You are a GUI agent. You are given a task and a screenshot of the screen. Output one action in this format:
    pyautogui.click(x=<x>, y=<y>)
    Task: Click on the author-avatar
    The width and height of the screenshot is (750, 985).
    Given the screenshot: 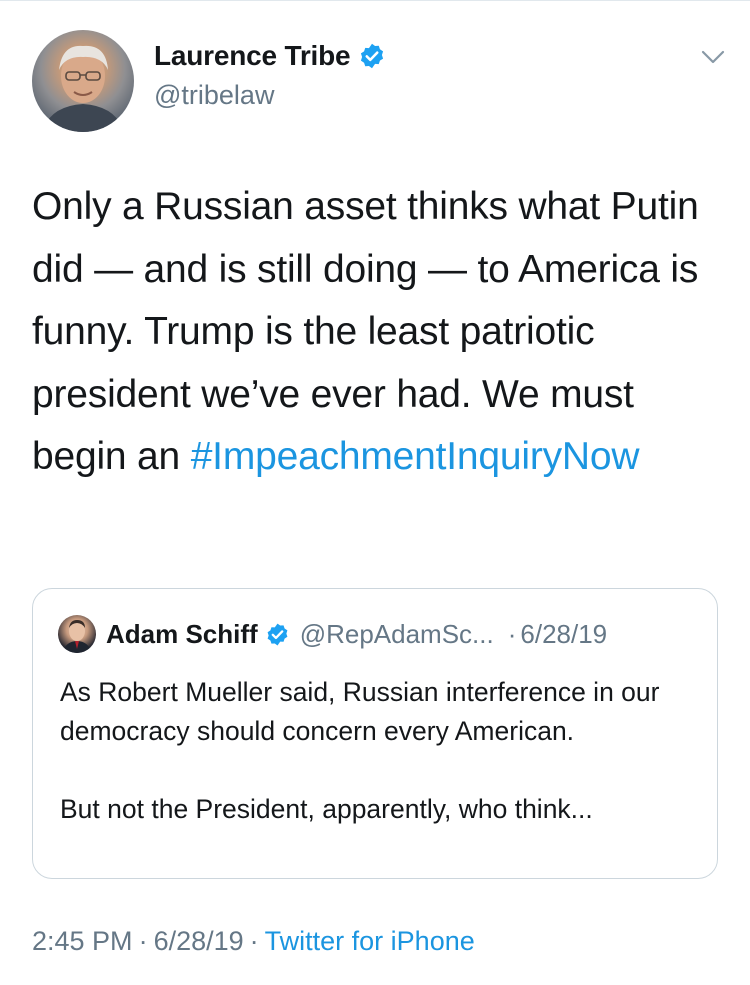 What is the action you would take?
    pyautogui.click(x=83, y=81)
    